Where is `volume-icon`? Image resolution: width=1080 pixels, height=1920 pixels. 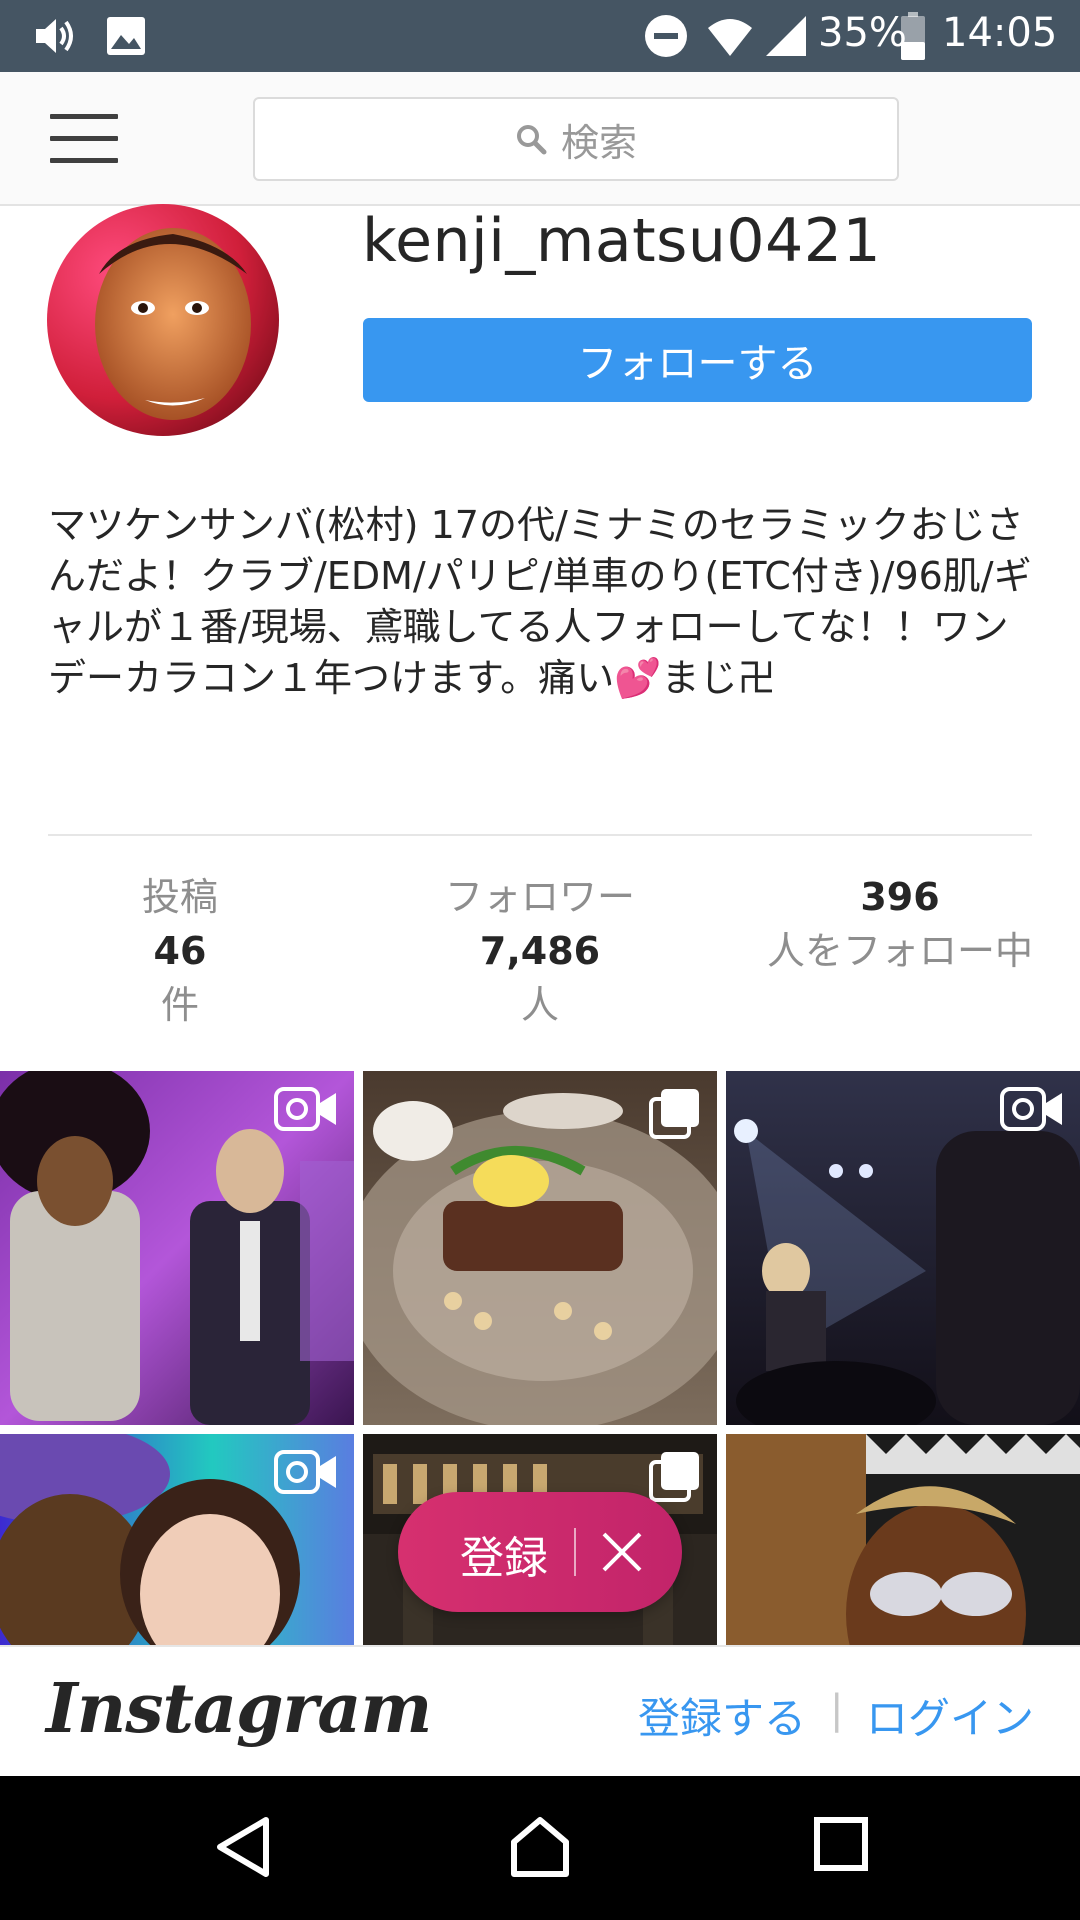
volume-icon is located at coordinates (54, 36).